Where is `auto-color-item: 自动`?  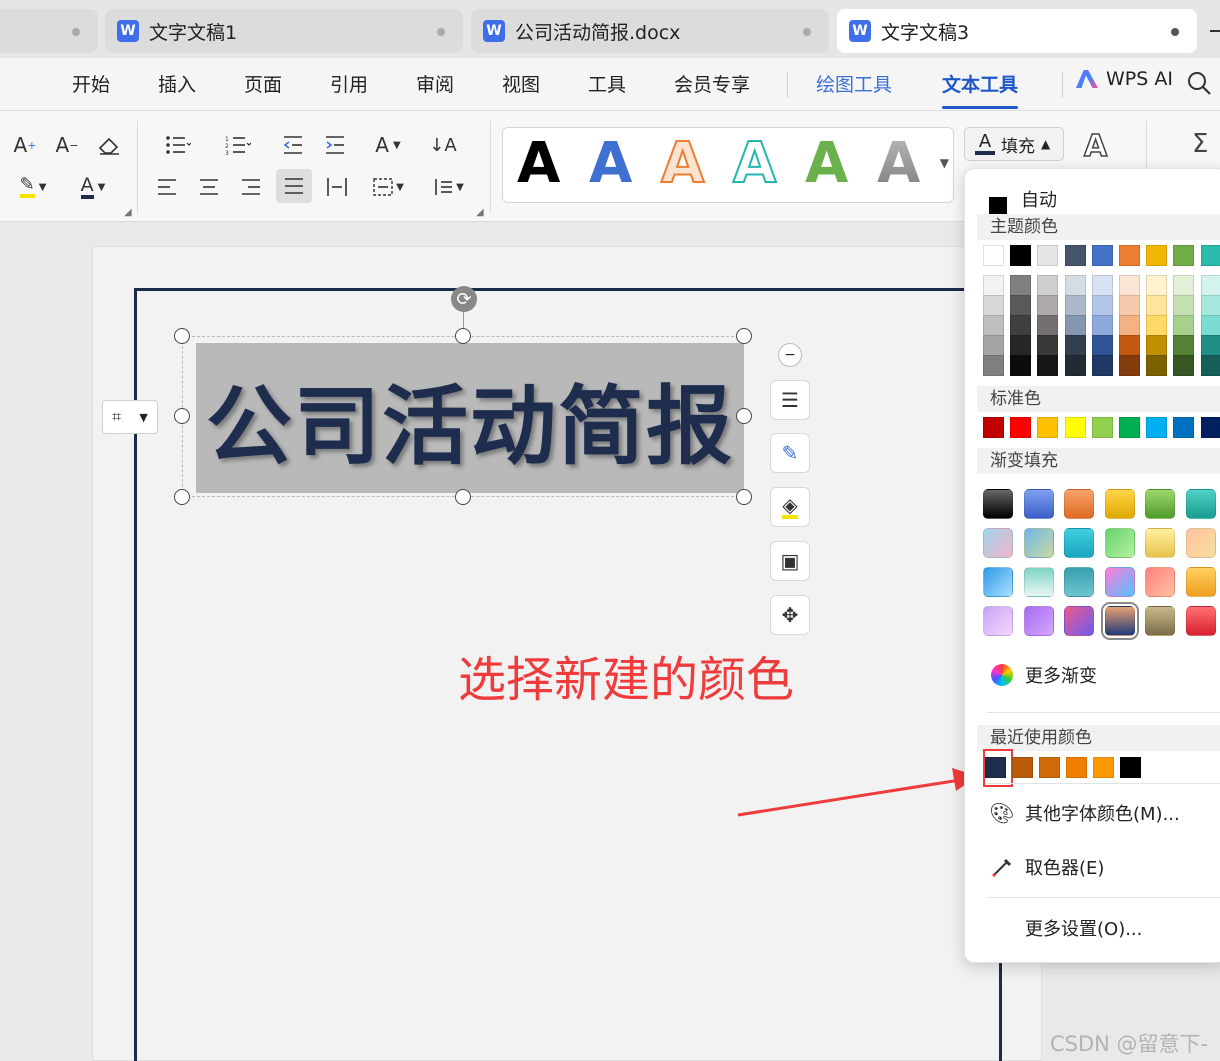
auto-color-item: 自动 is located at coordinates (1092, 199).